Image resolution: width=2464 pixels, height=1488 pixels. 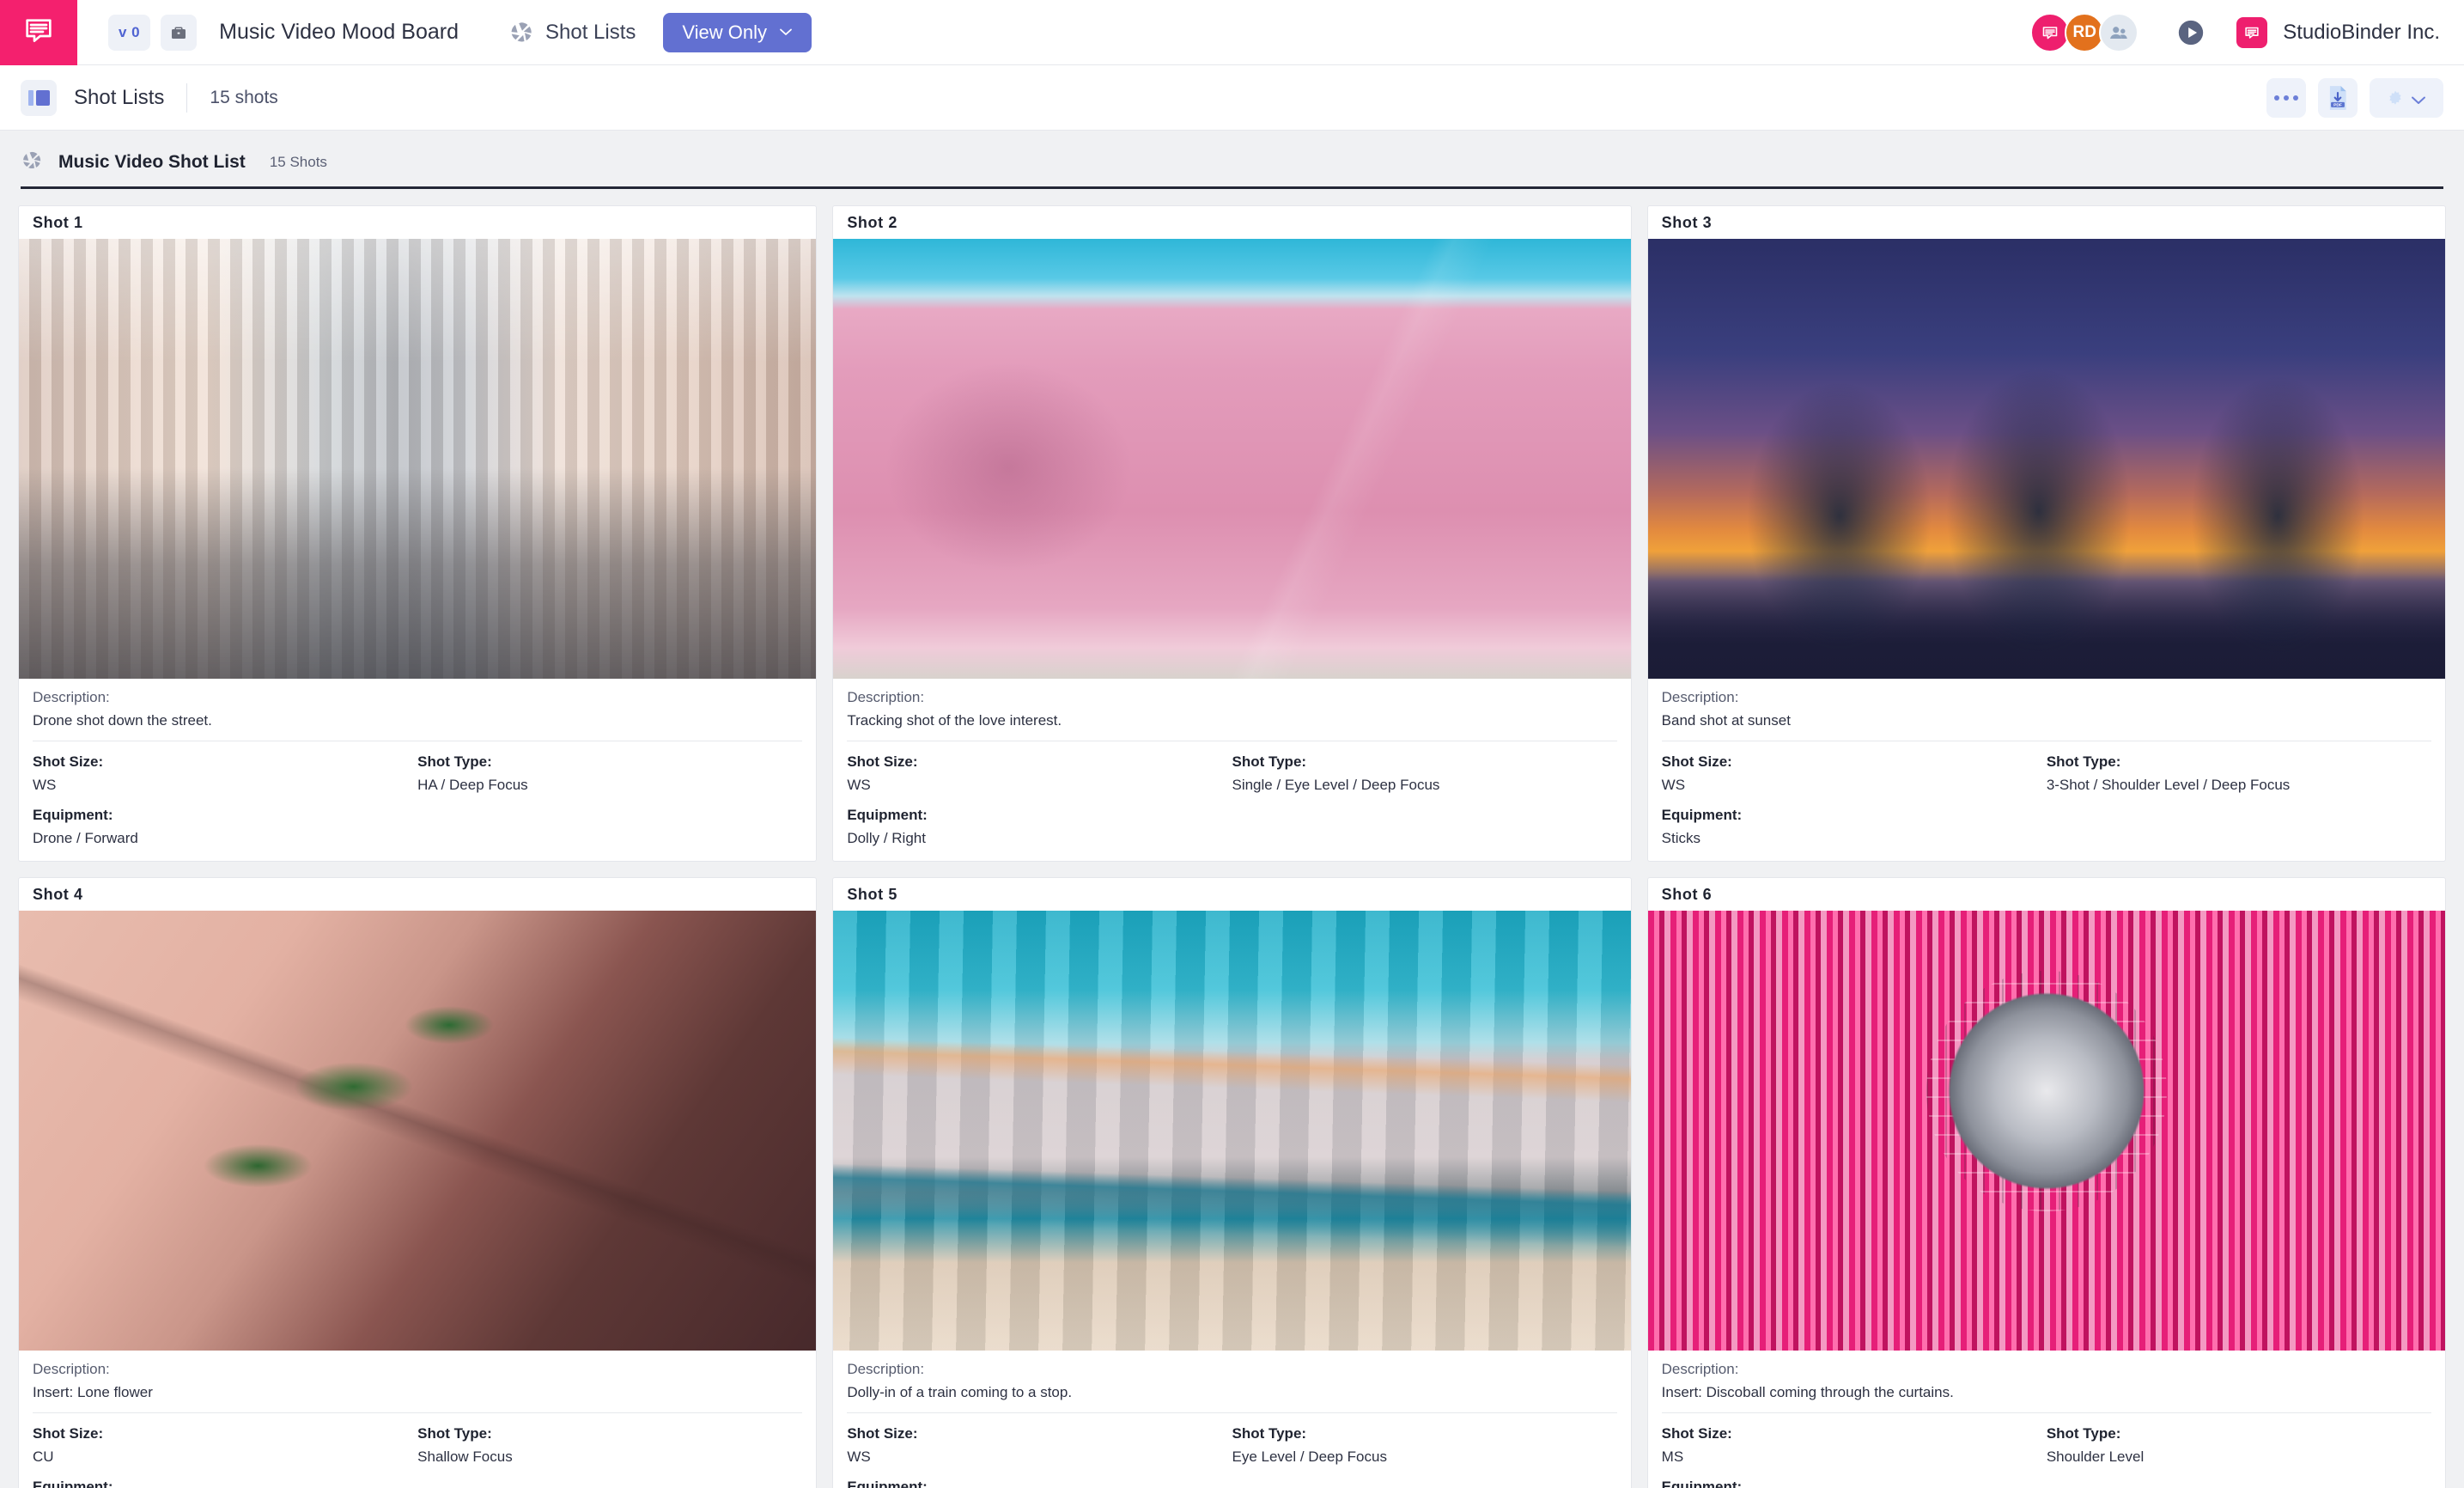 I want to click on equipment-value: Dolly / Right, so click(x=887, y=838).